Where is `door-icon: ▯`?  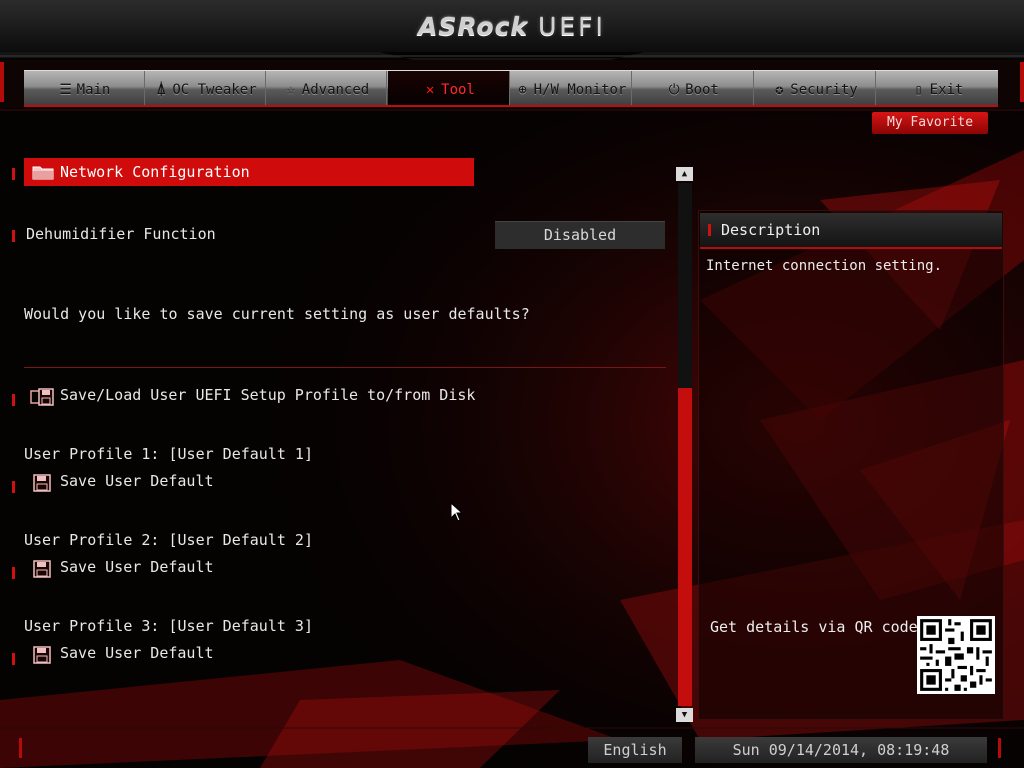 door-icon: ▯ is located at coordinates (918, 90).